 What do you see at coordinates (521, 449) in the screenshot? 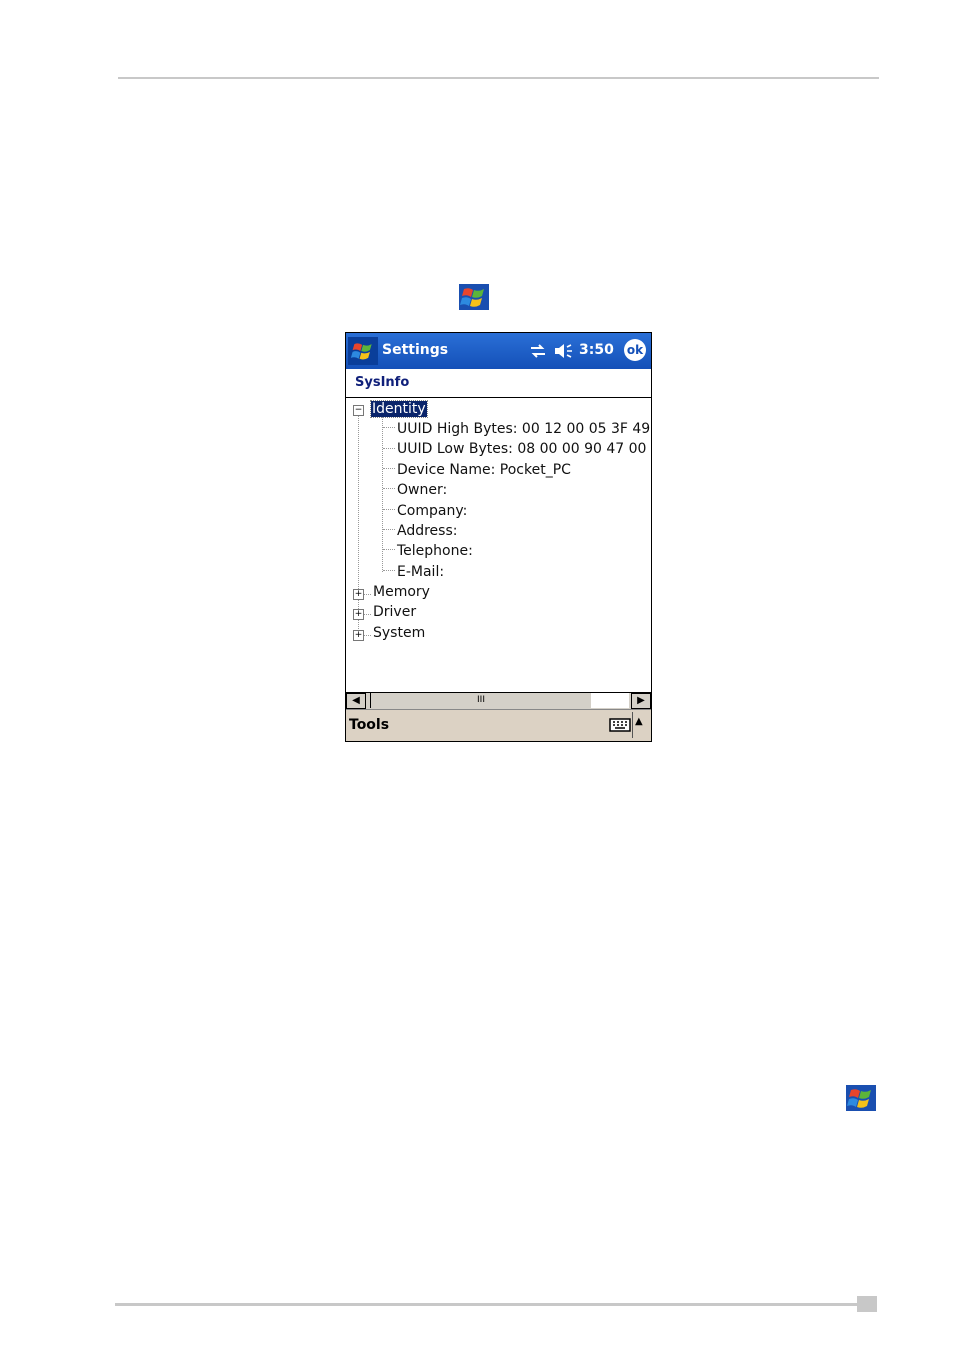
I see `tree-item-uuid-low: UUID Low Bytes: 08 00 00 90 47 00` at bounding box center [521, 449].